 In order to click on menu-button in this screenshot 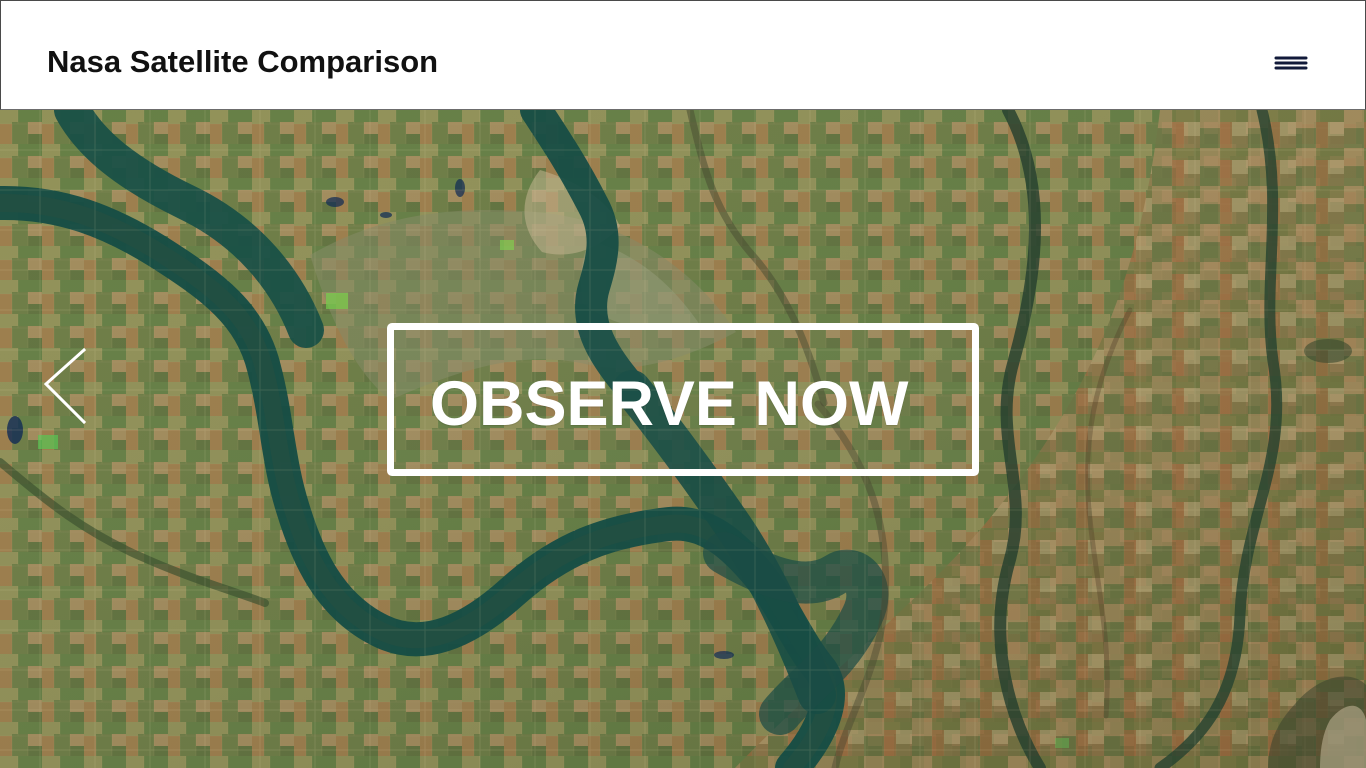, I will do `click(1291, 63)`.